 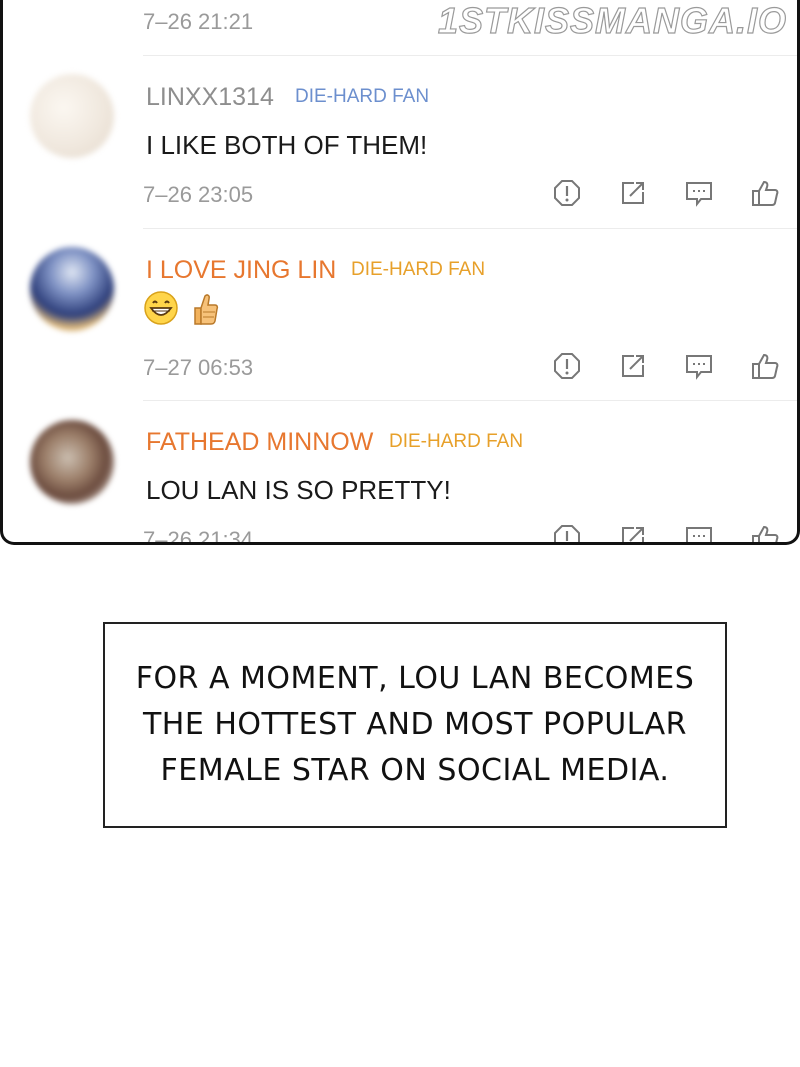 I want to click on caption-line: FEMALE STAR ON SOCIAL MEDIA., so click(x=415, y=770).